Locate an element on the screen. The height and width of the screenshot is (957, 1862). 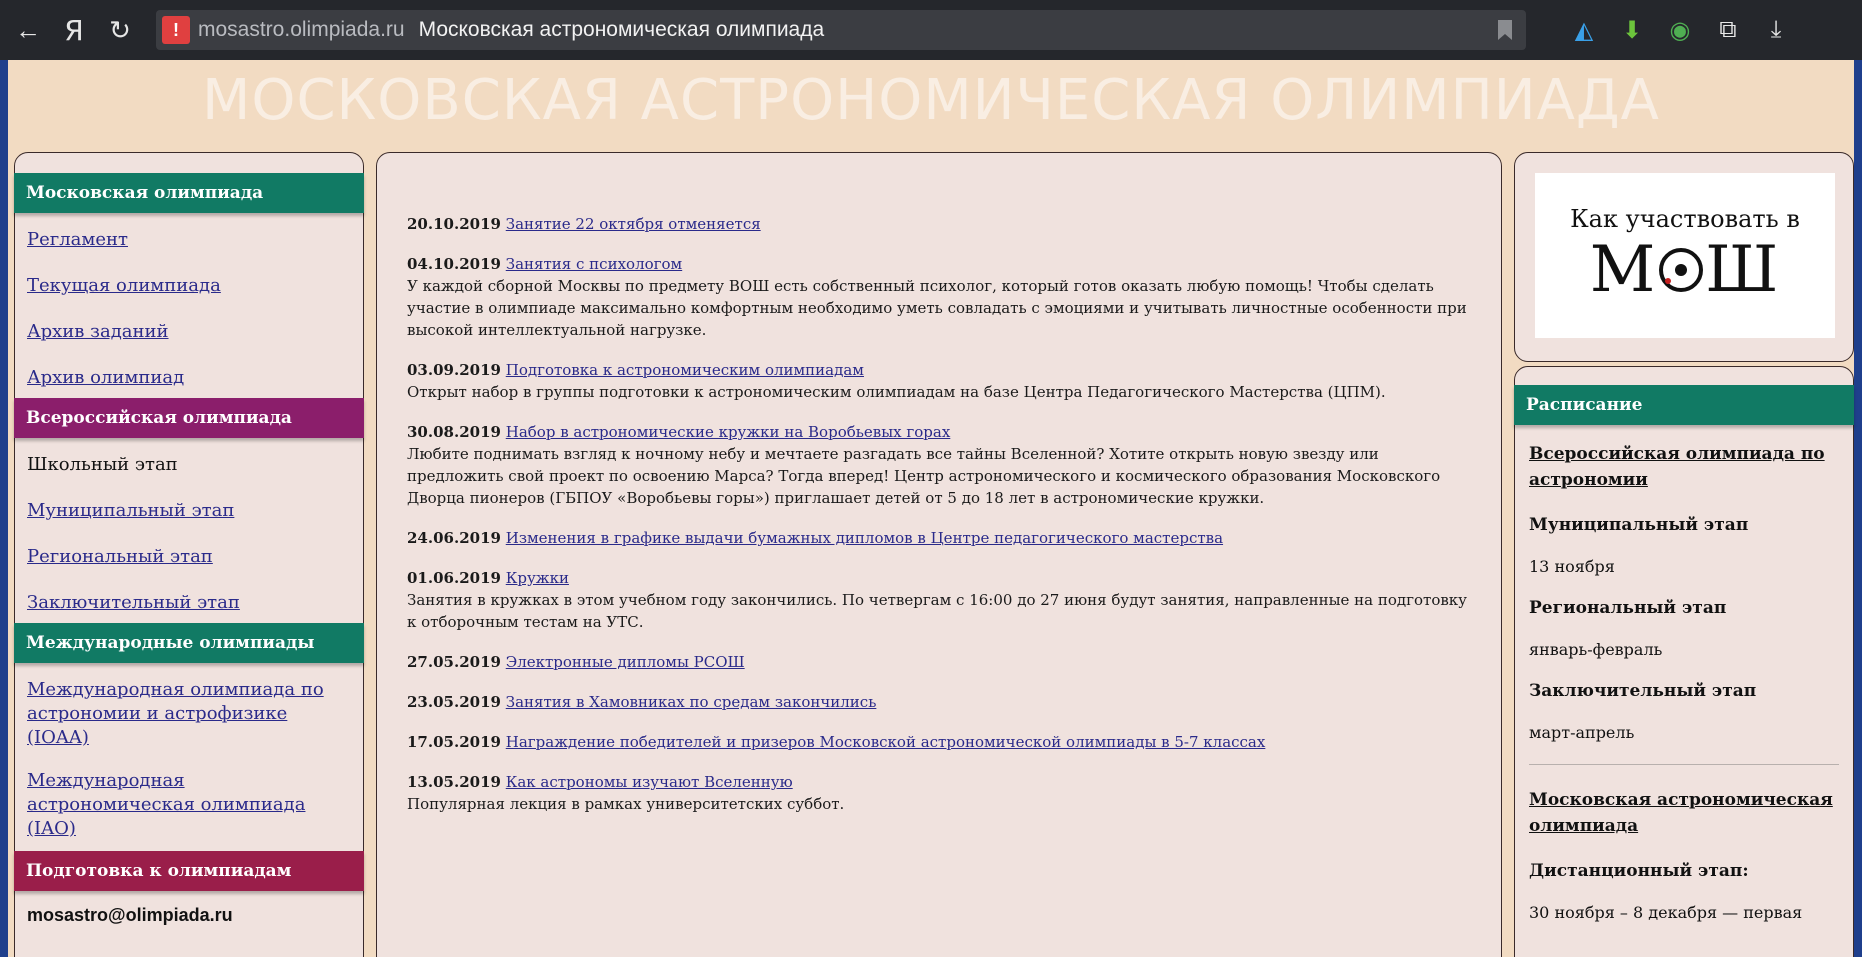
contact-email: mosastro@olimpiada.ru is located at coordinates (130, 915).